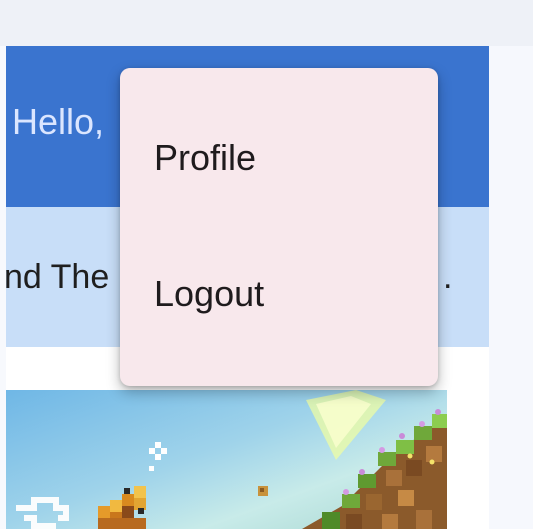  I want to click on greeting-text: Hello,, so click(58, 121).